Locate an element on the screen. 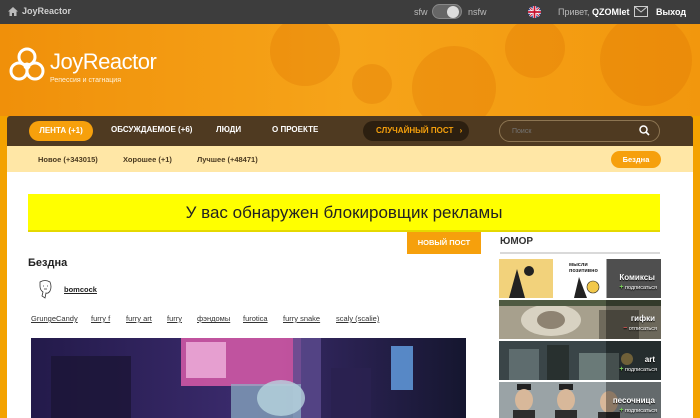  toggle-knob is located at coordinates (453, 12).